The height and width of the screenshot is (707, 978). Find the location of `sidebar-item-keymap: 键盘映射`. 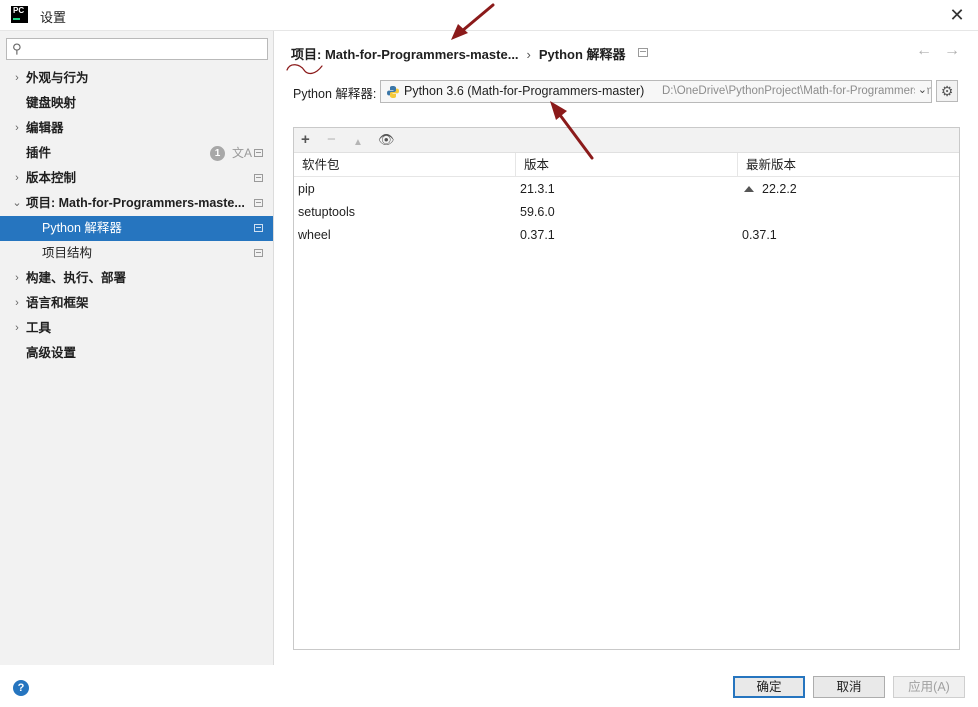

sidebar-item-keymap: 键盘映射 is located at coordinates (136, 103).